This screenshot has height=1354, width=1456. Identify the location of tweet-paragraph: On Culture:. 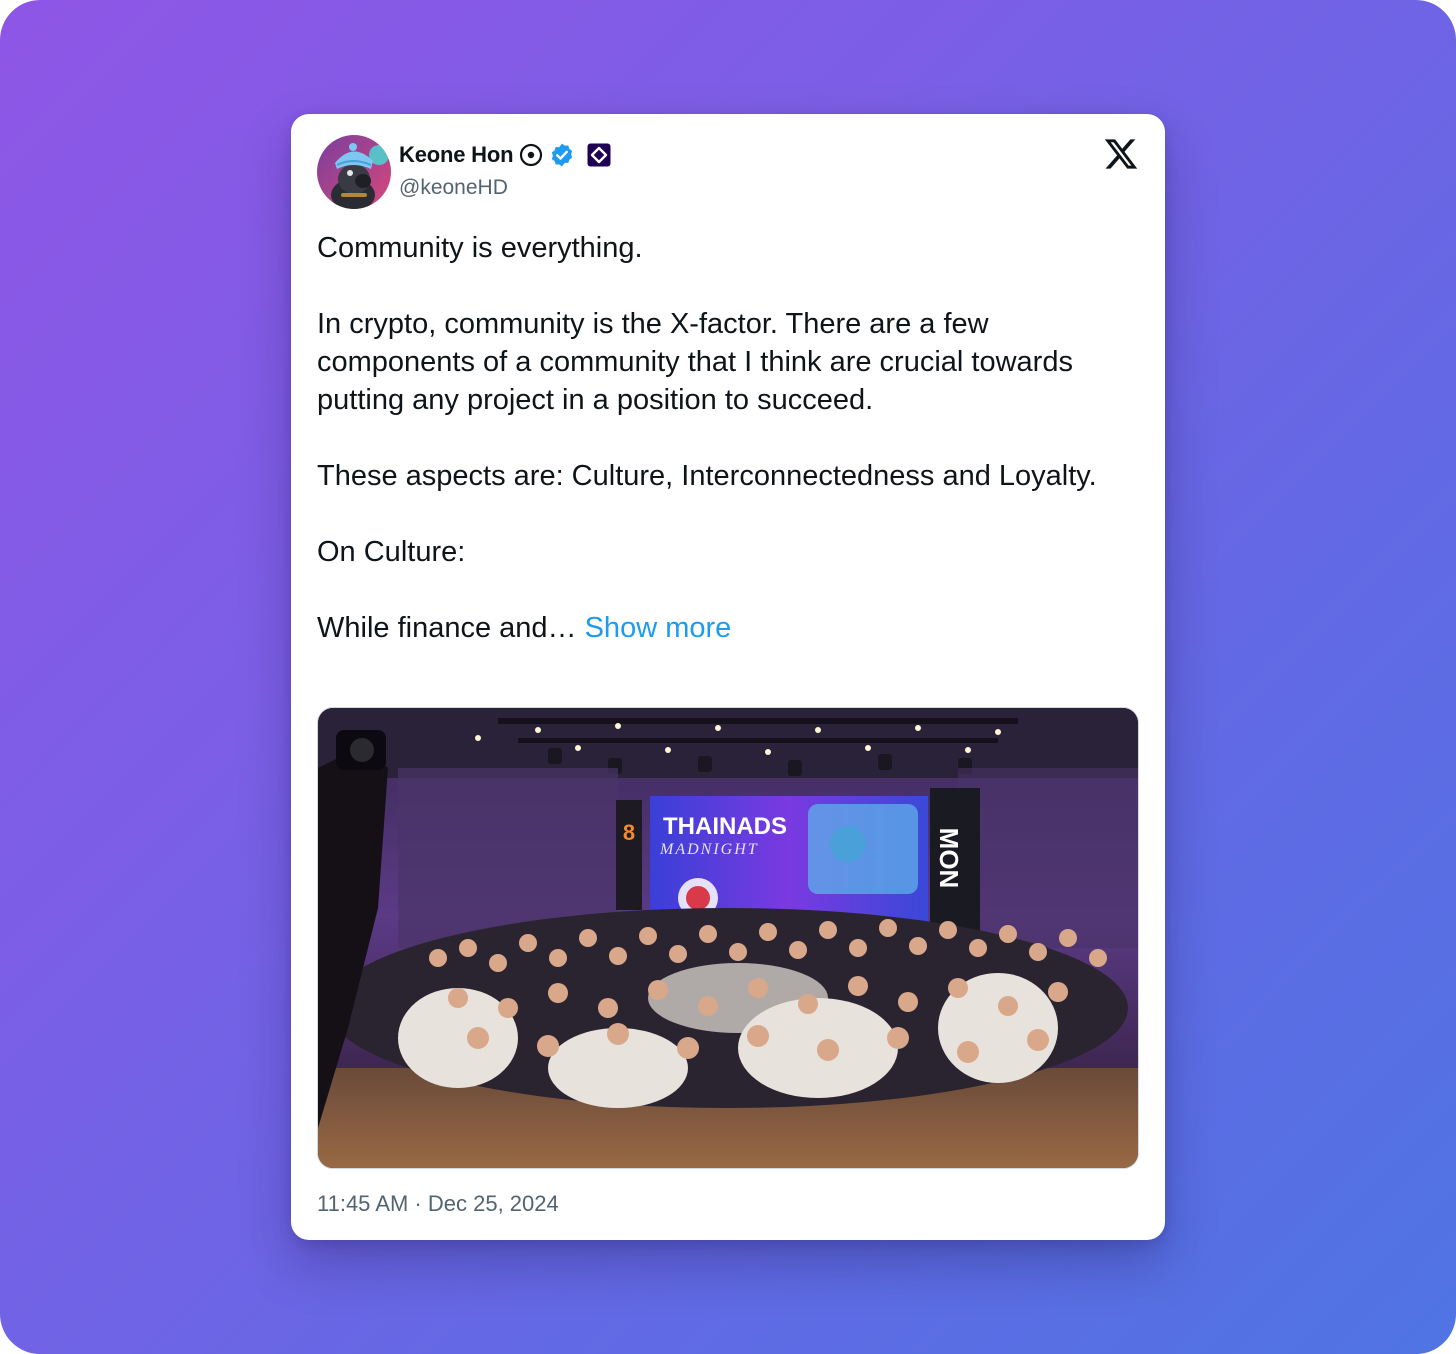
(391, 552).